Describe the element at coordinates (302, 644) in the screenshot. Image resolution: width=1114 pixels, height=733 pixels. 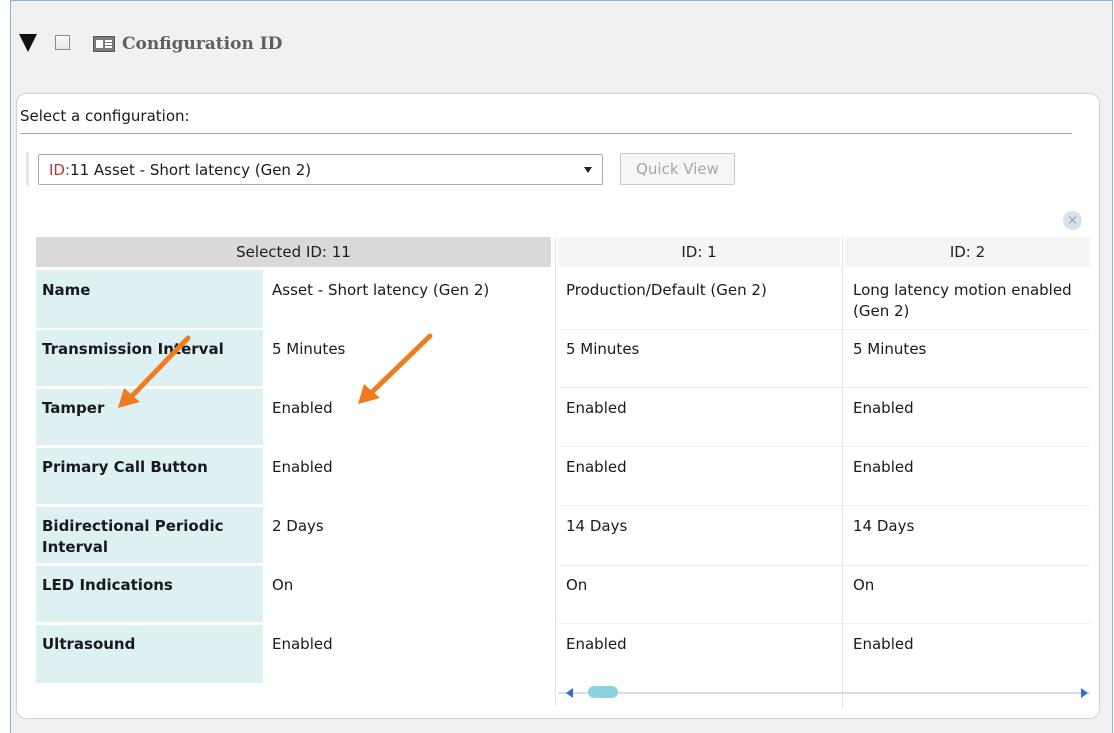
I see `cell-selected-ultrasound: Enabled` at that location.